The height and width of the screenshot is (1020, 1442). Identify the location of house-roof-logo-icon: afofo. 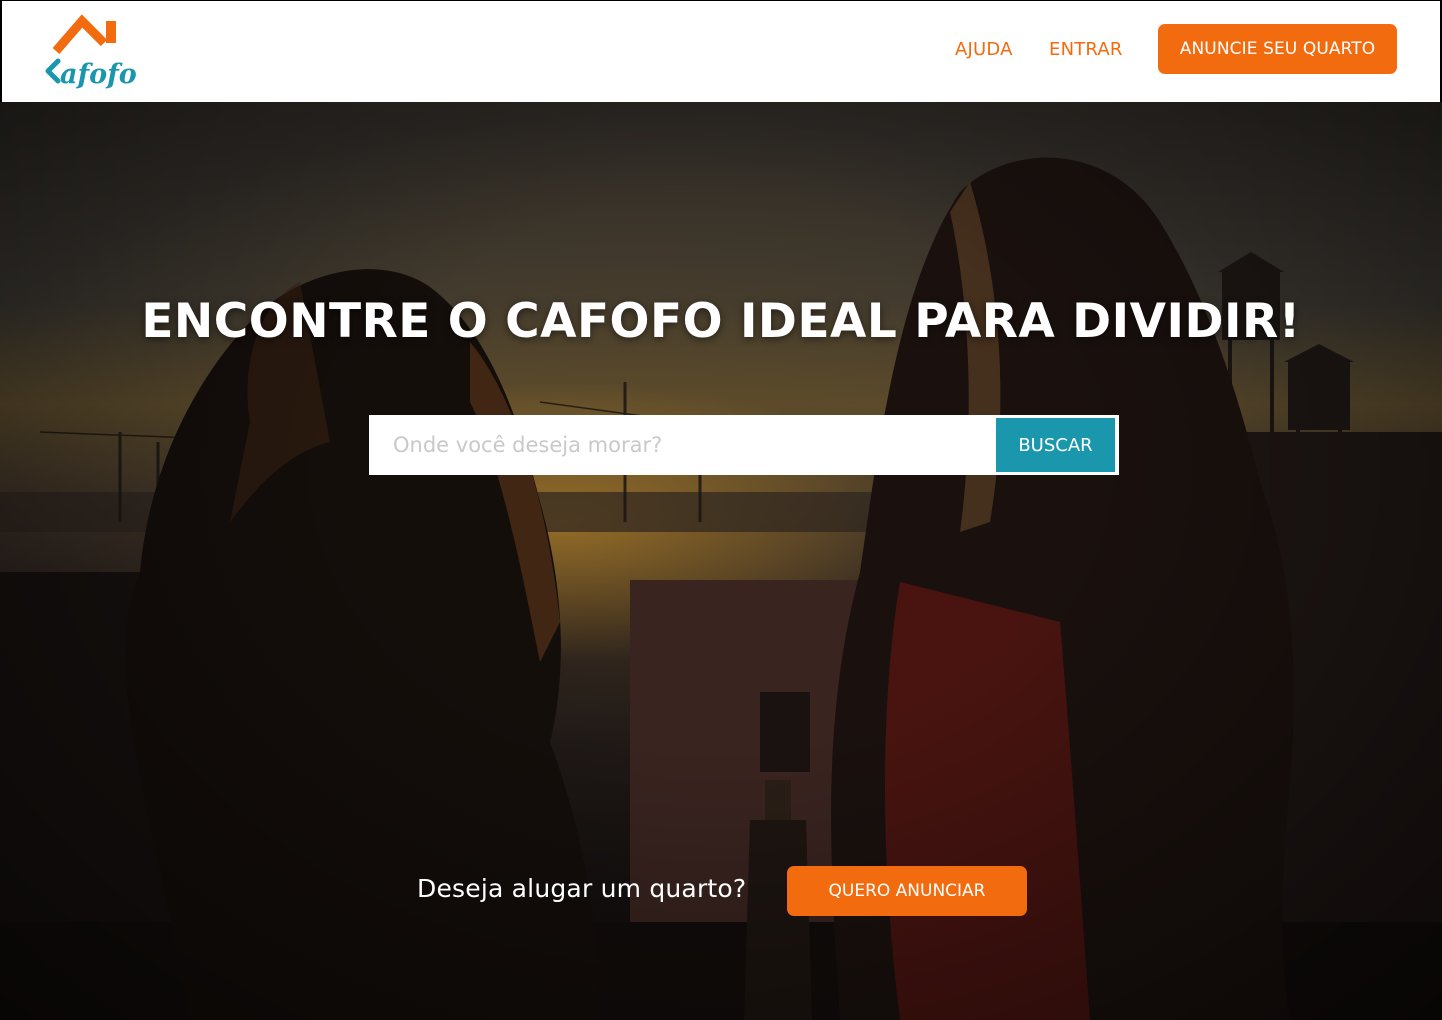
(90, 52).